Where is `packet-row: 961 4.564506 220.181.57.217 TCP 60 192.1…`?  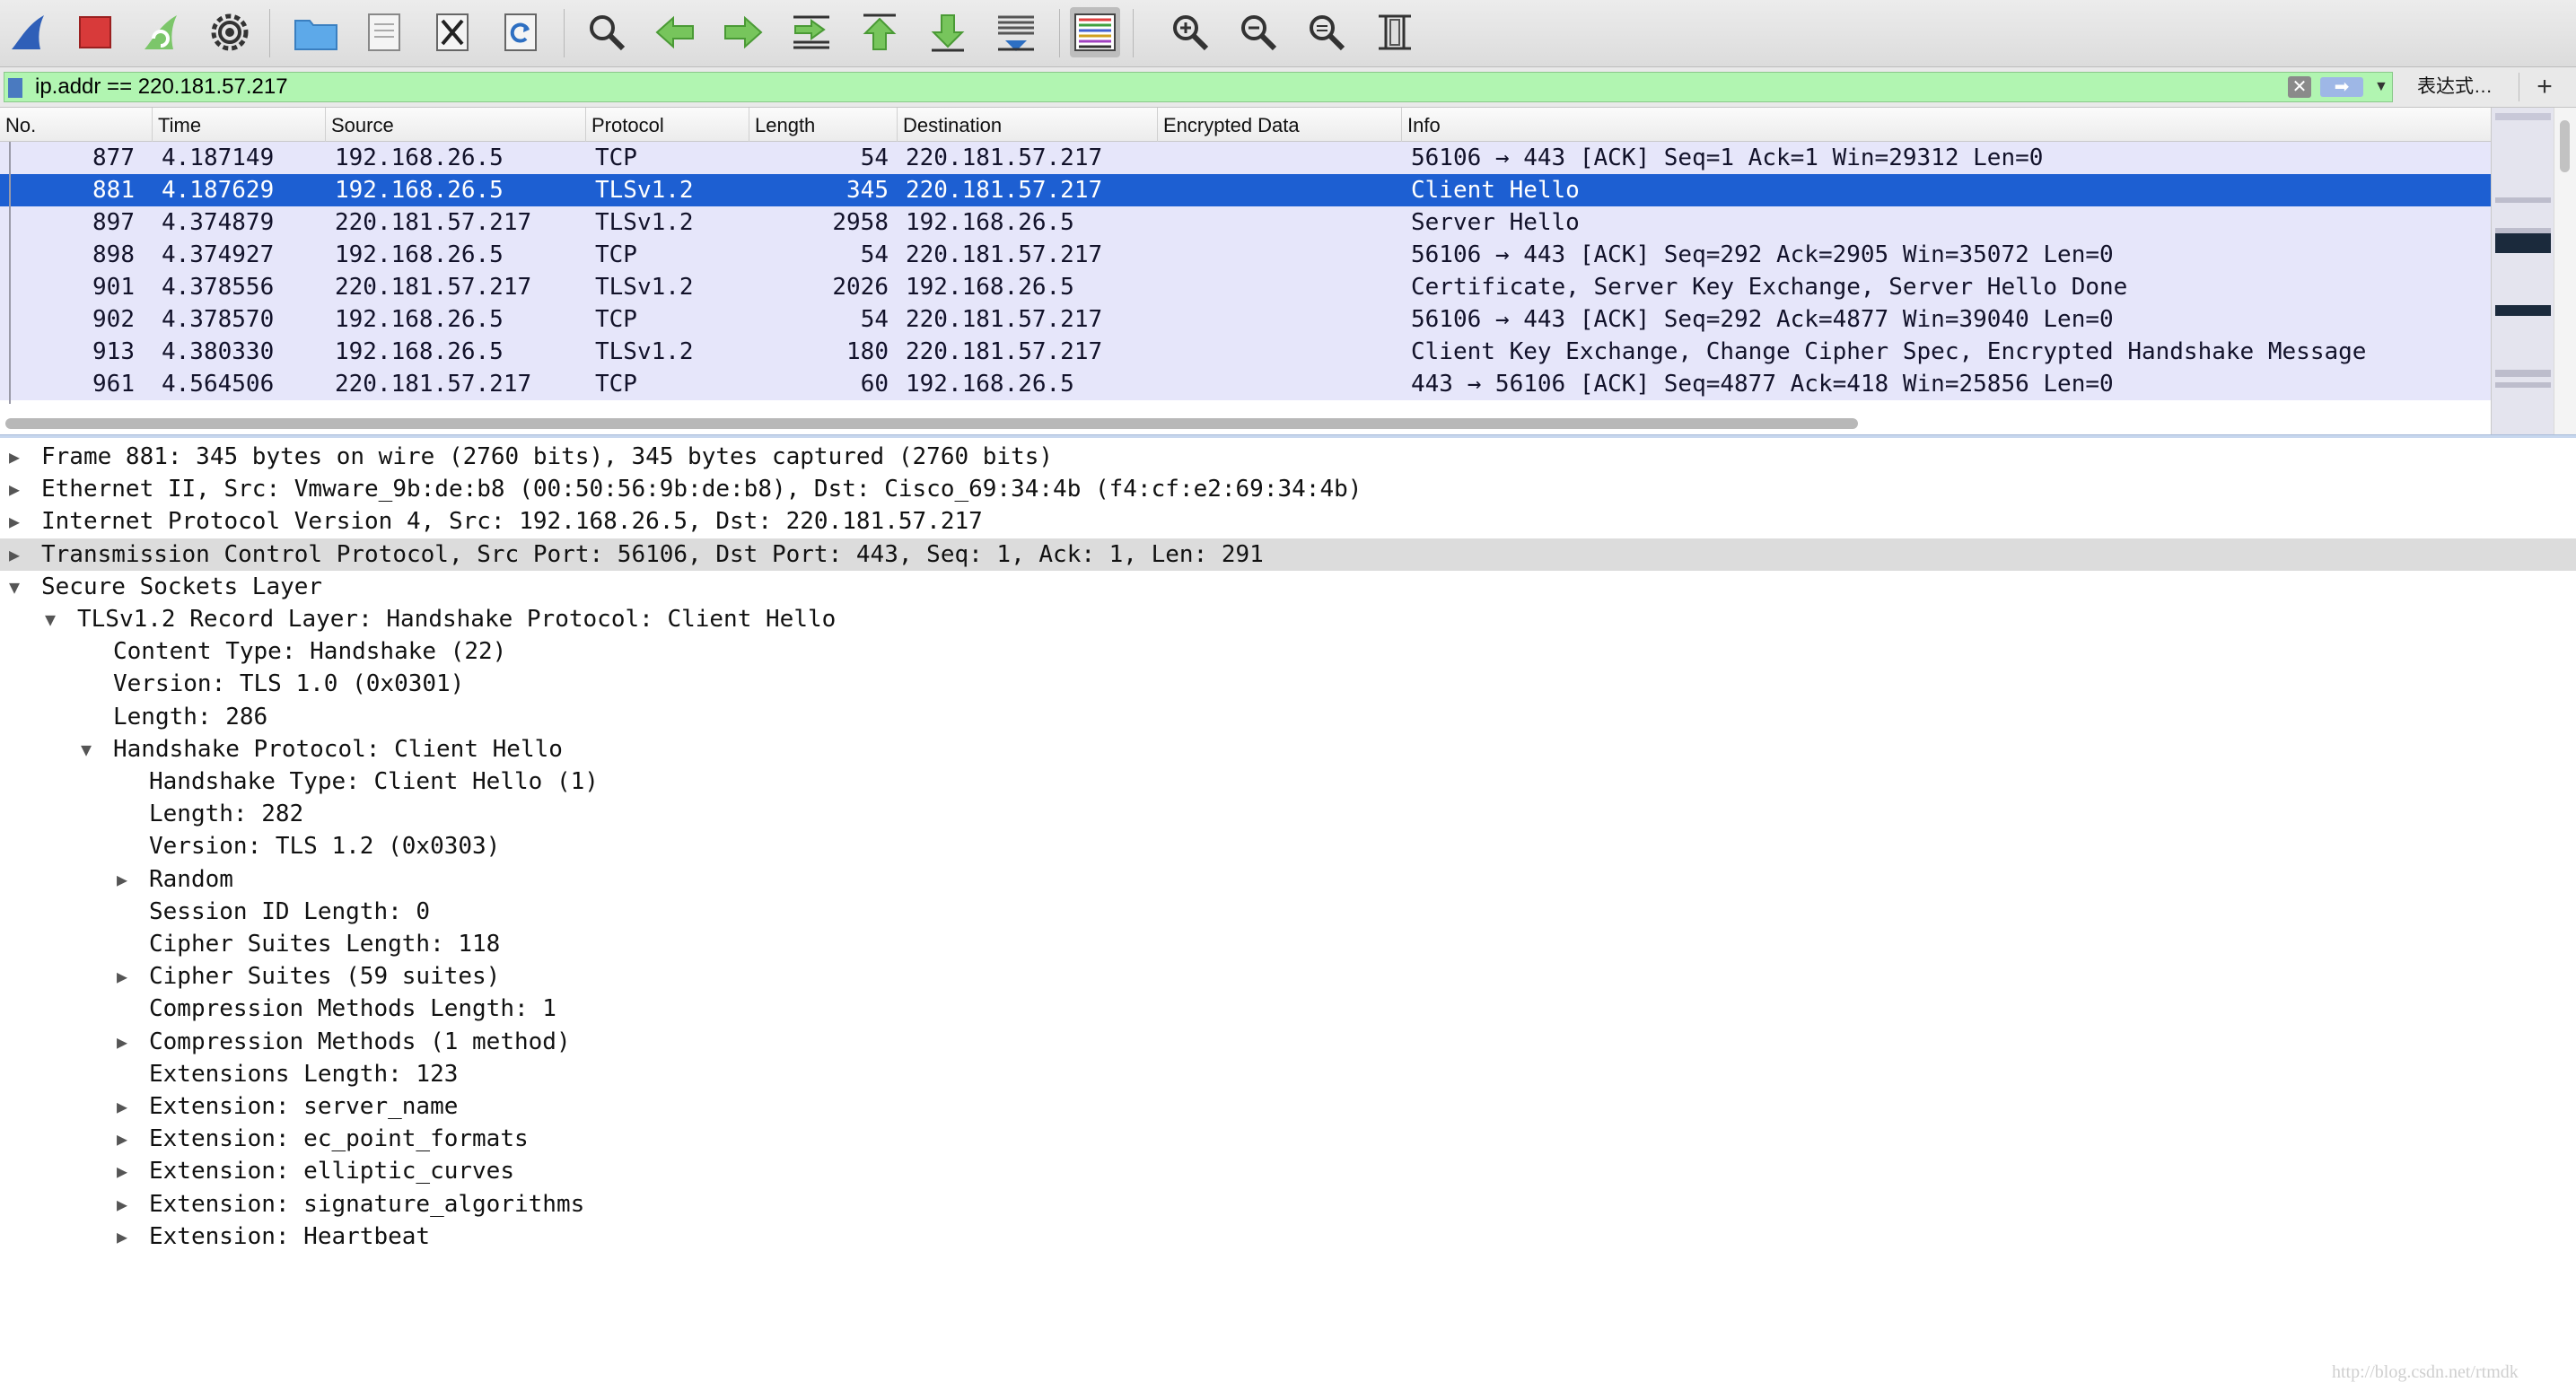
packet-row: 961 4.564506 220.181.57.217 TCP 60 192.1… is located at coordinates (1245, 384).